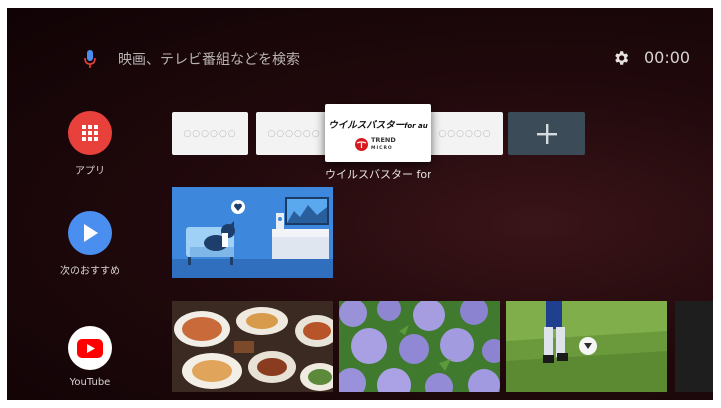 Image resolution: width=721 pixels, height=408 pixels. I want to click on youtube-card-soccer, so click(586, 346).